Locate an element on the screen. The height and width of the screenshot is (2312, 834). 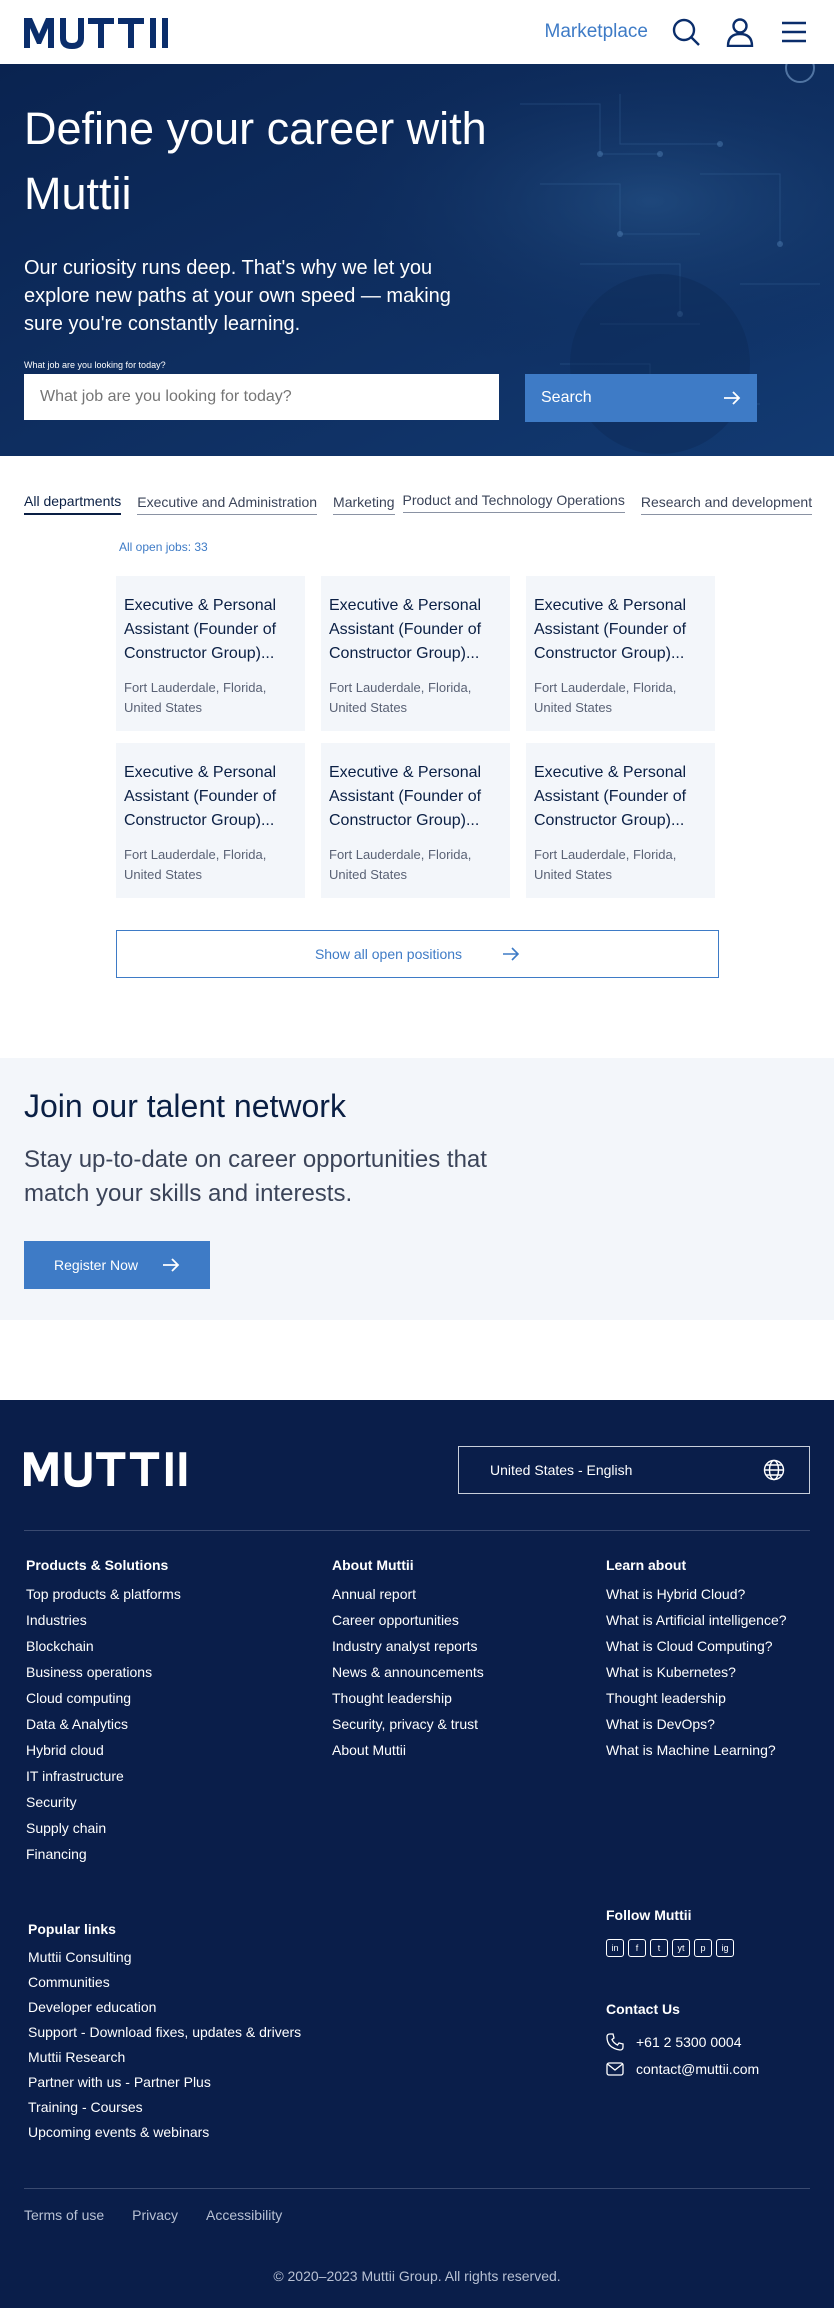
instagram-icon: ig is located at coordinates (725, 1948).